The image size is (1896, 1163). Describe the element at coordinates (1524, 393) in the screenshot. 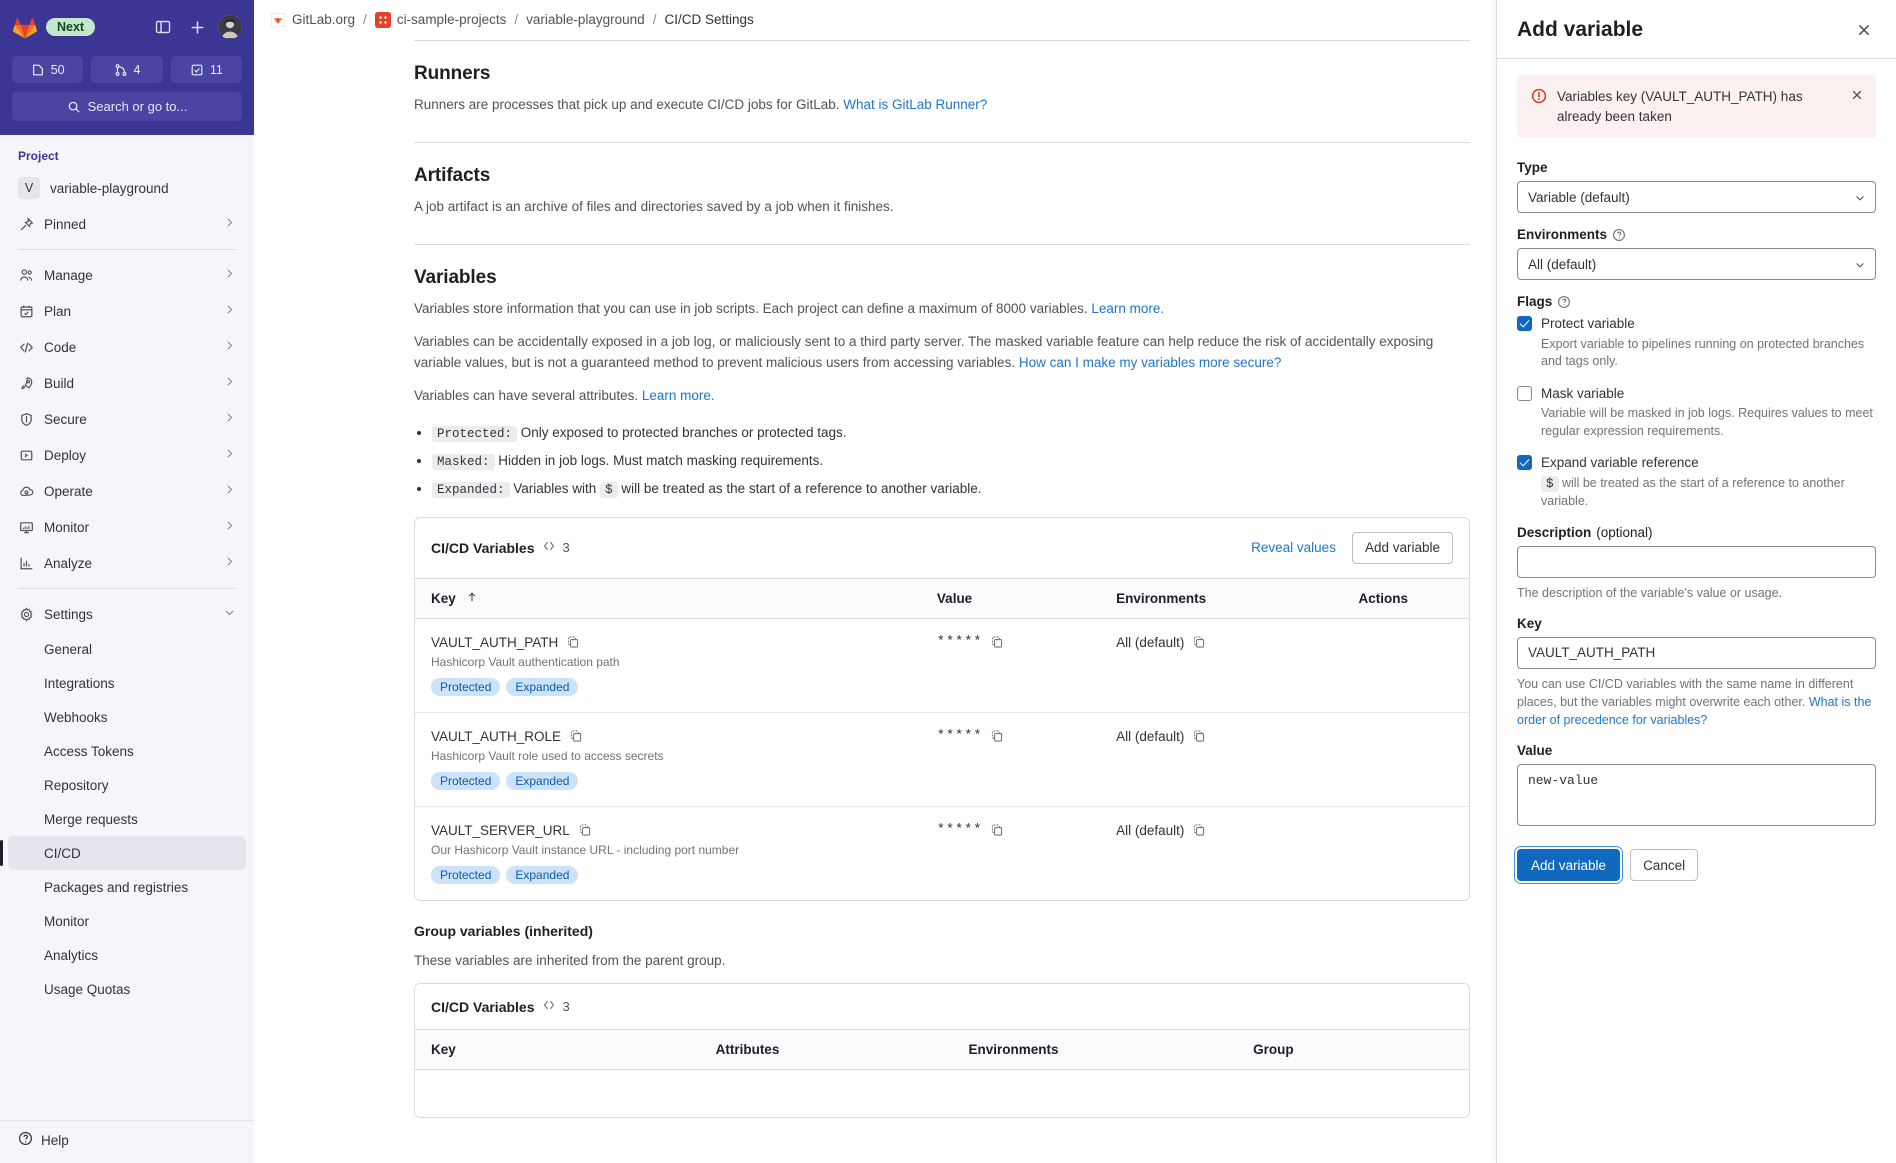

I see `mask-variable-checkbox` at that location.